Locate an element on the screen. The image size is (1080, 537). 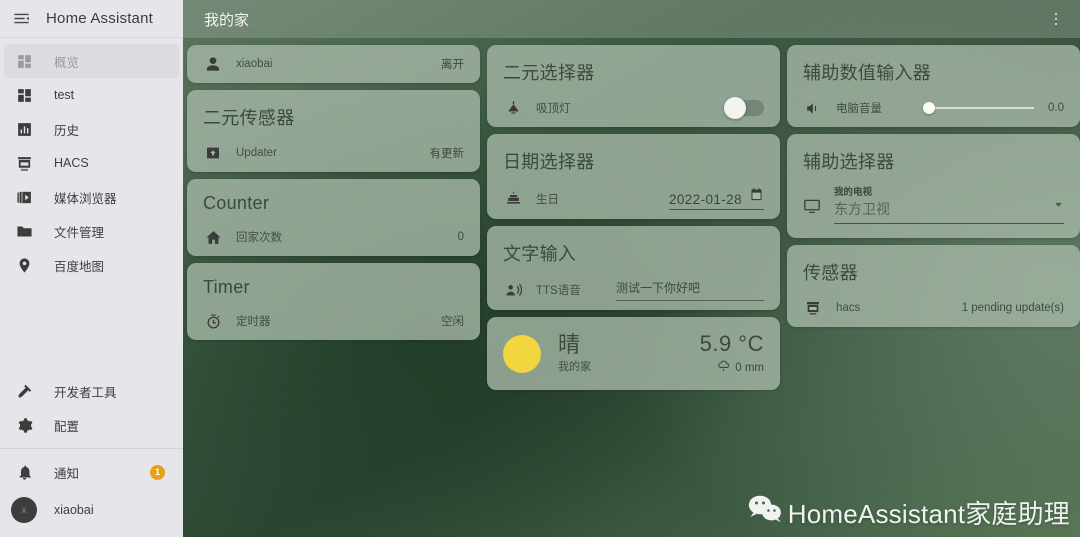
entity-state: 有更新 is located at coordinates (447, 154).